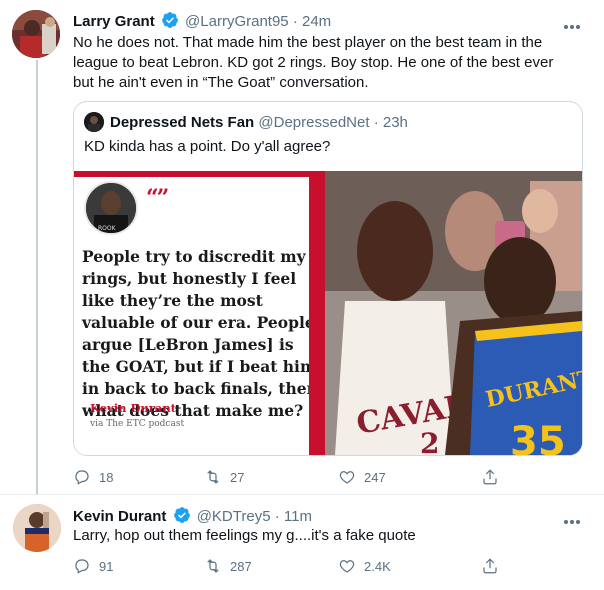 Image resolution: width=604 pixels, height=590 pixels. What do you see at coordinates (375, 477) in the screenshot?
I see `like-count: 247` at bounding box center [375, 477].